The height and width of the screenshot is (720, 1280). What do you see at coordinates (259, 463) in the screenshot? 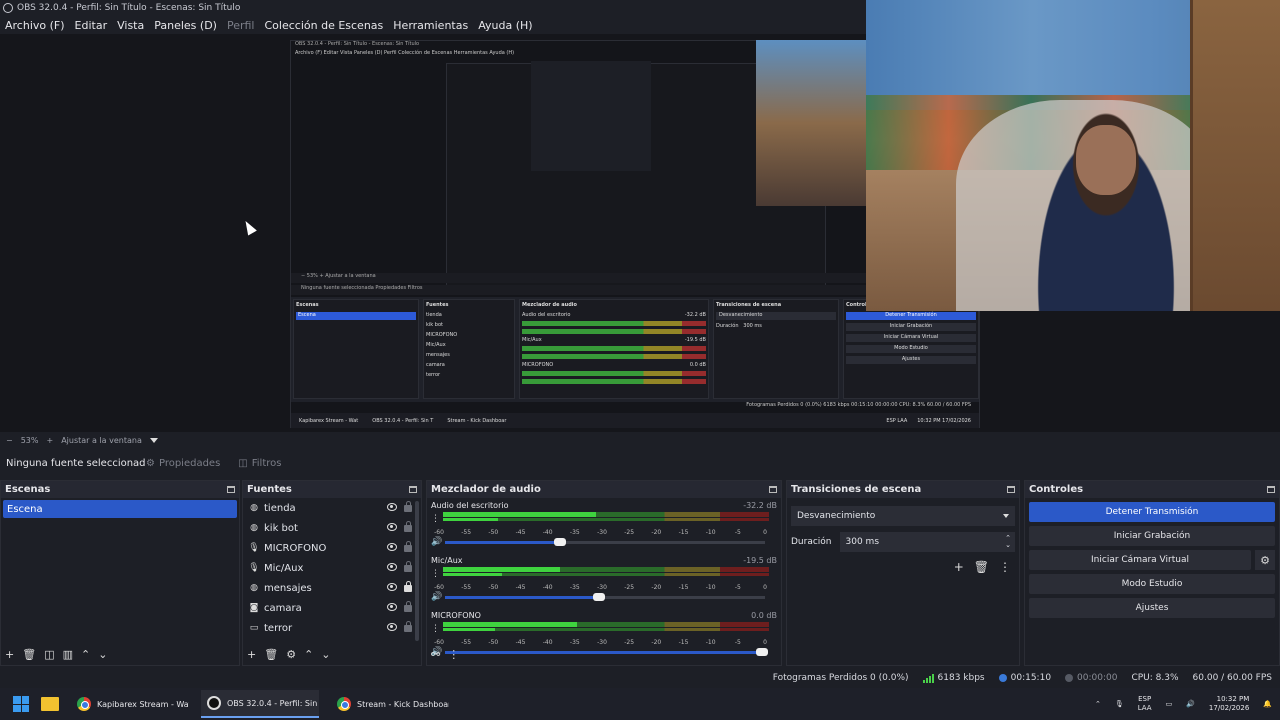
I see `filters-button: ◫ Filtros` at bounding box center [259, 463].